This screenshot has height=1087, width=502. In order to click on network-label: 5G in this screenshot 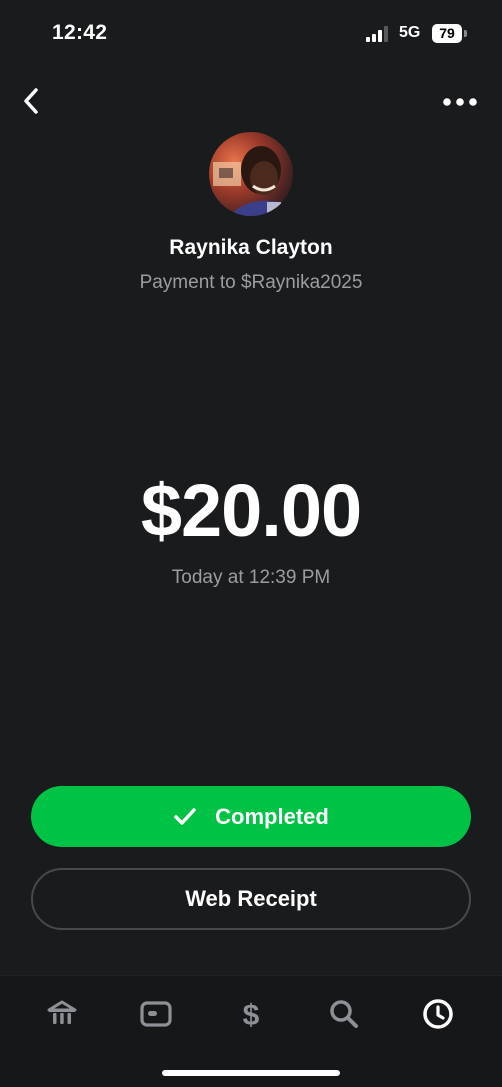, I will do `click(410, 32)`.